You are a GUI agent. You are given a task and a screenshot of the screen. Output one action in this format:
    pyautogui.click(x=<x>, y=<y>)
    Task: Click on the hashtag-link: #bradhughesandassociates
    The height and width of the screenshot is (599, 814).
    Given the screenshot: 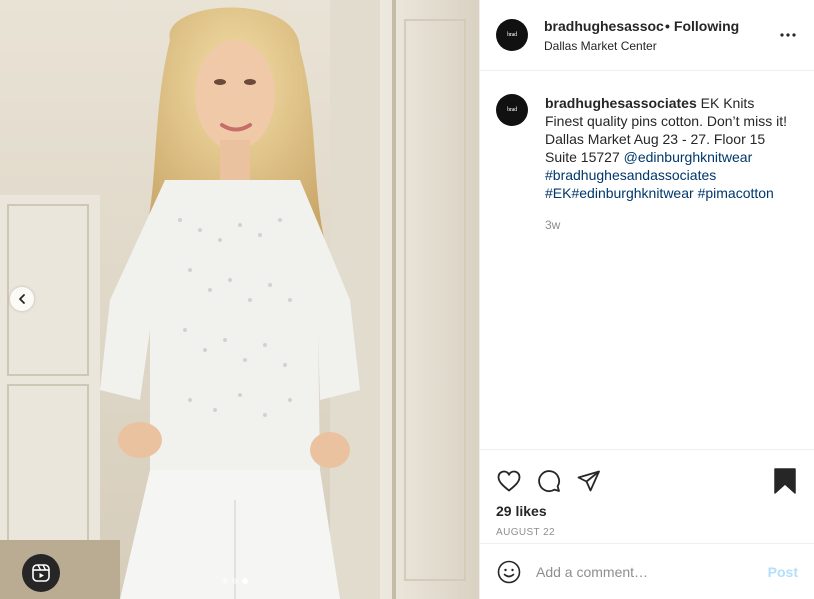 What is the action you would take?
    pyautogui.click(x=630, y=175)
    